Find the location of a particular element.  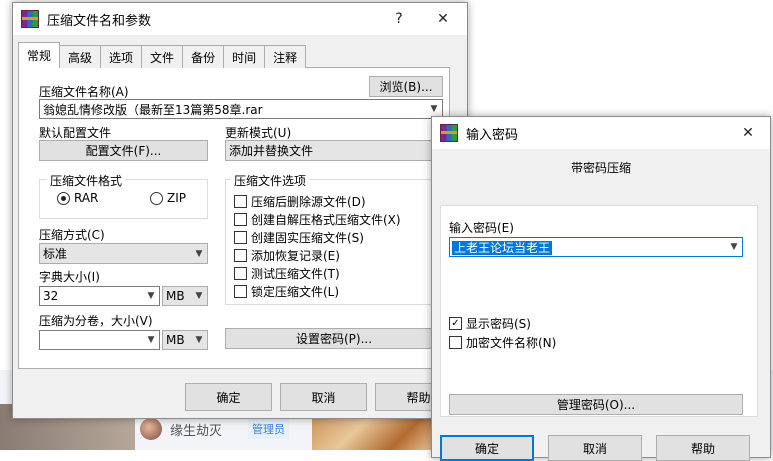

option-label: 创建固实压缩文件(S) is located at coordinates (307, 238).